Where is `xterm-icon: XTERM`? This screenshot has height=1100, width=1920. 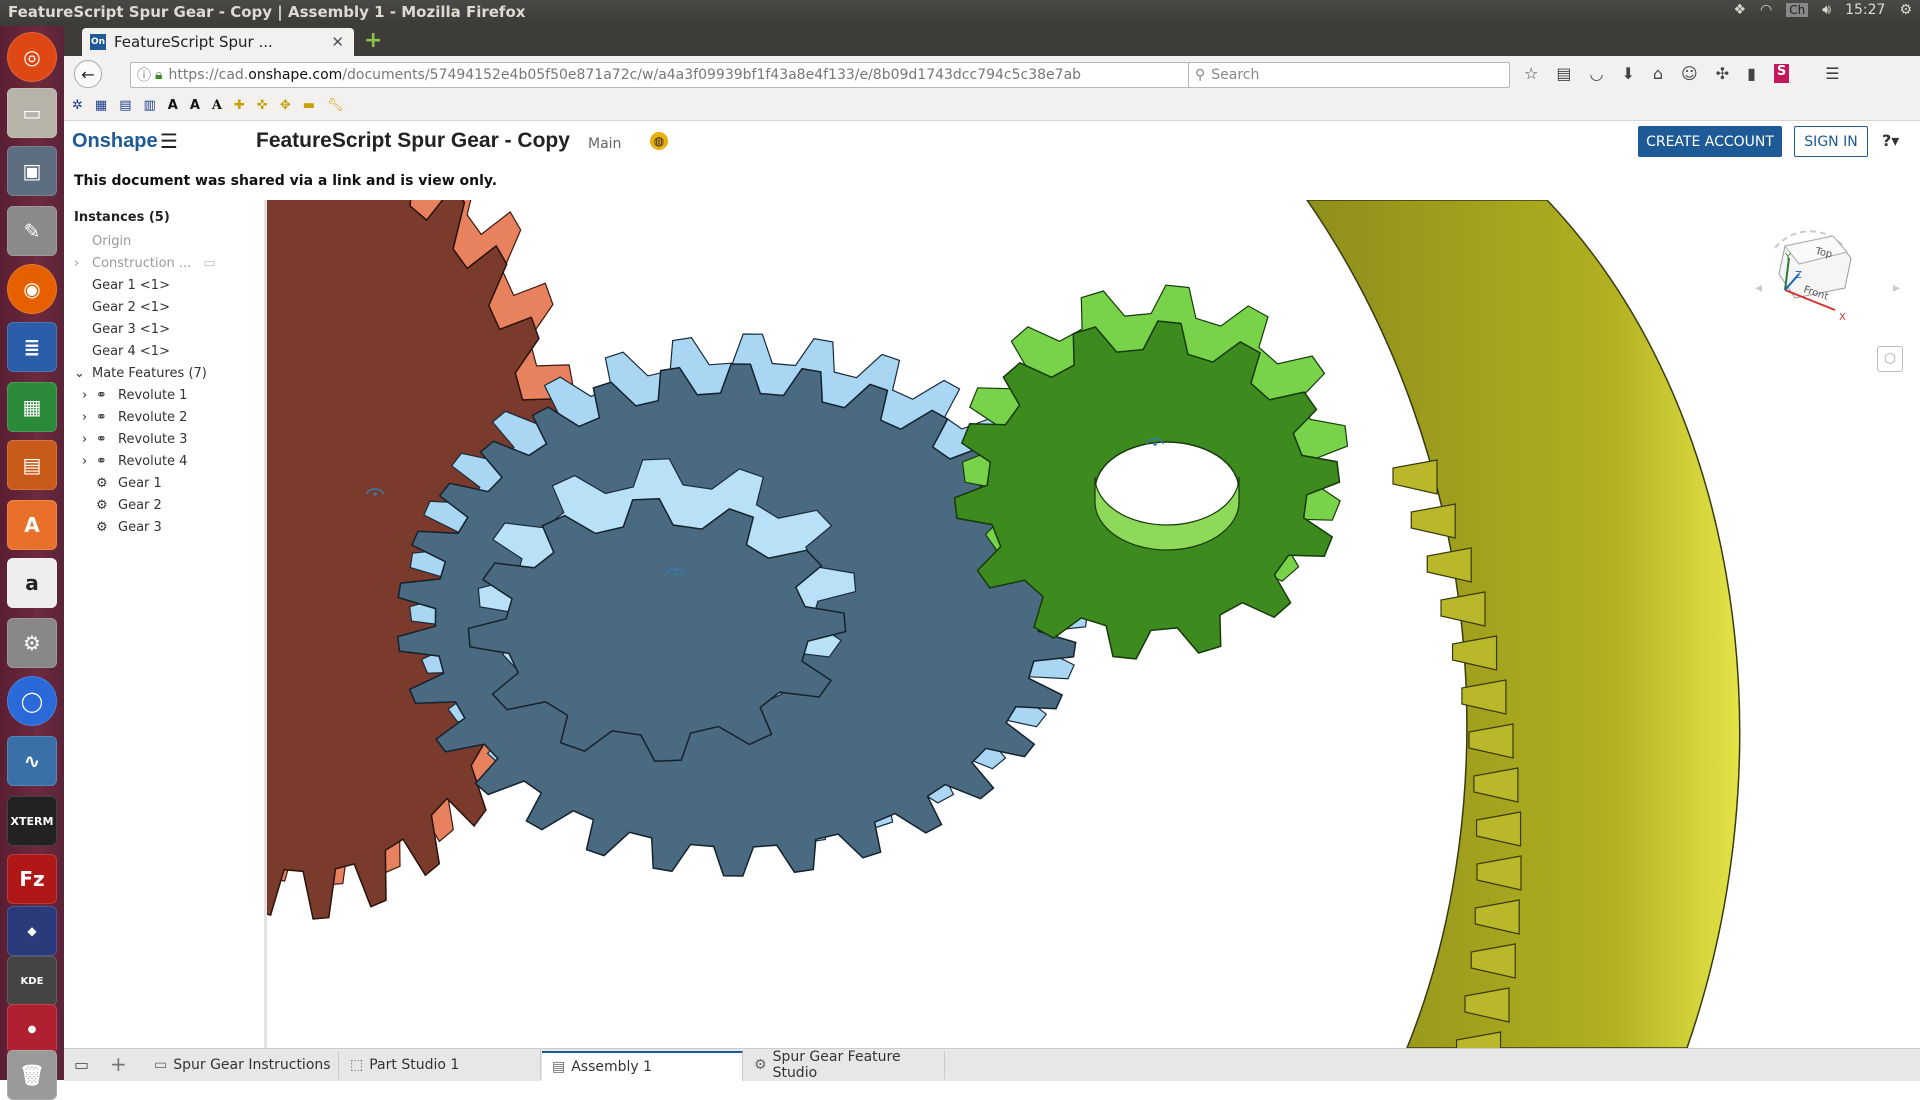
xterm-icon: XTERM is located at coordinates (32, 821).